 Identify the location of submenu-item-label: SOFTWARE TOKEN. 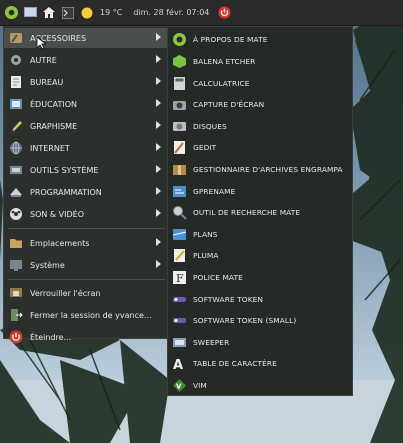
(228, 299).